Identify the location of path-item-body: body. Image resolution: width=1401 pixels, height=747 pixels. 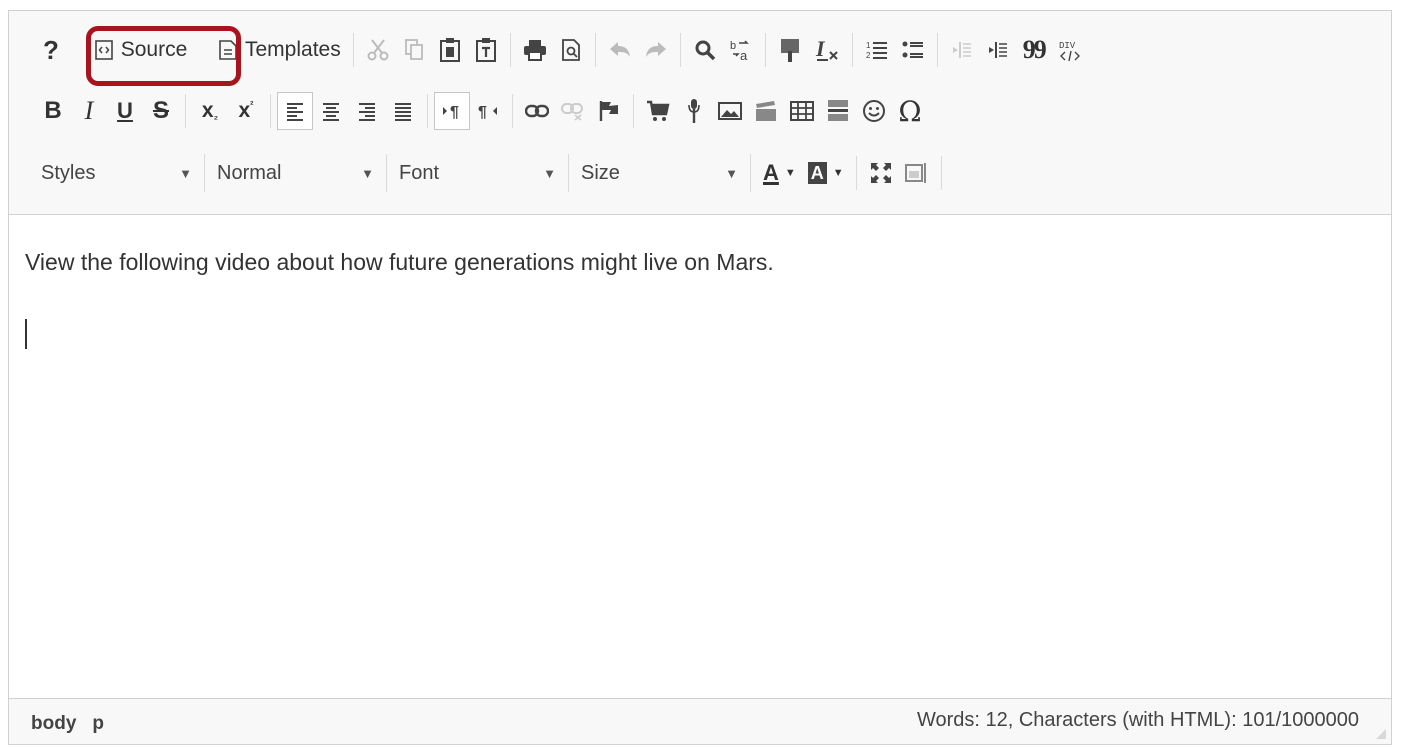
(53, 724).